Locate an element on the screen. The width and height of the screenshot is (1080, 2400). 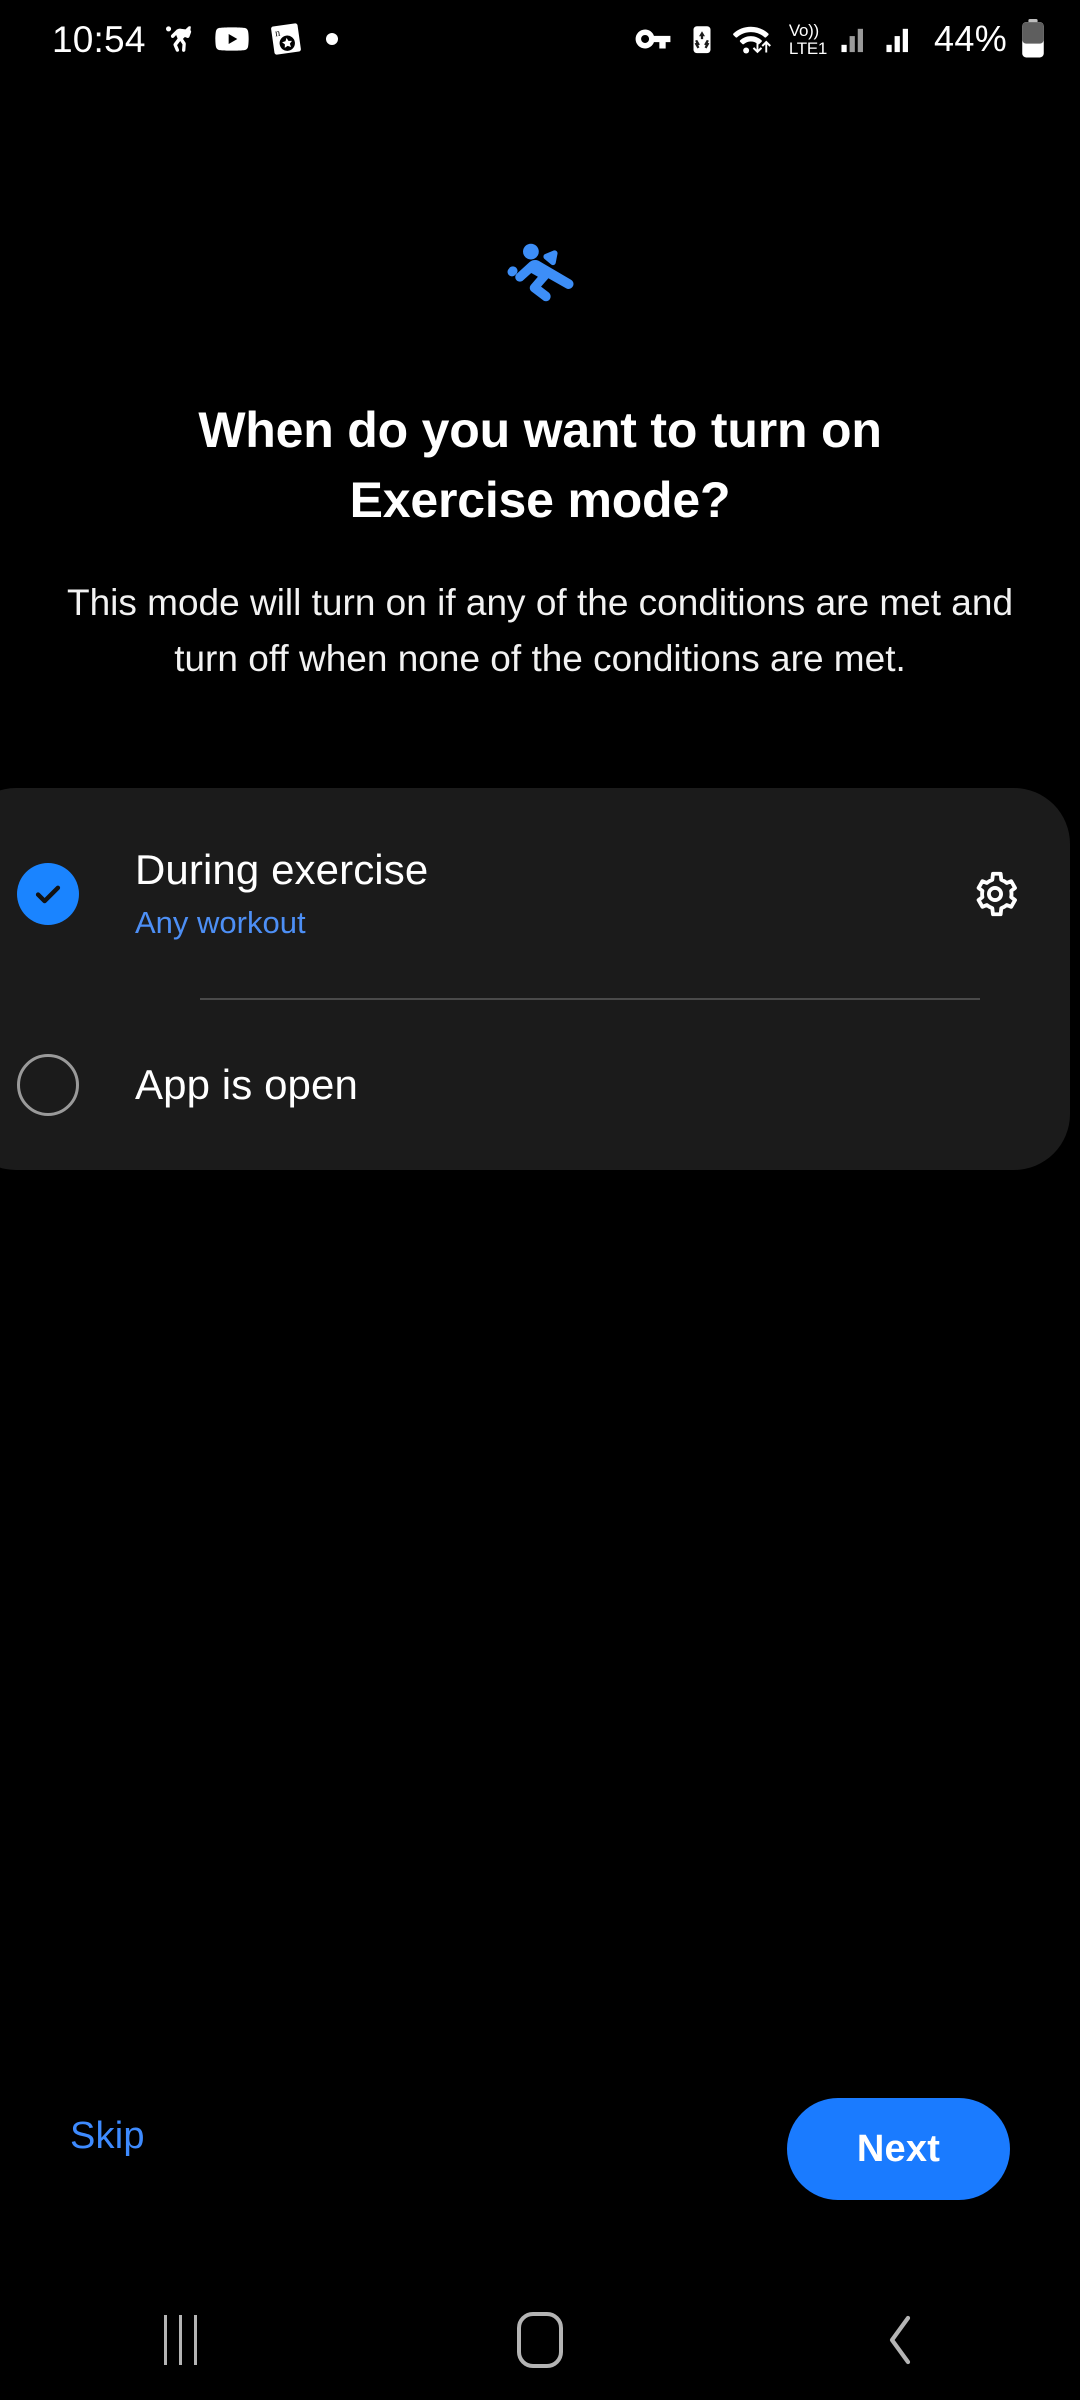
status-bar-left: 10:54 n is located at coordinates (195, 39).